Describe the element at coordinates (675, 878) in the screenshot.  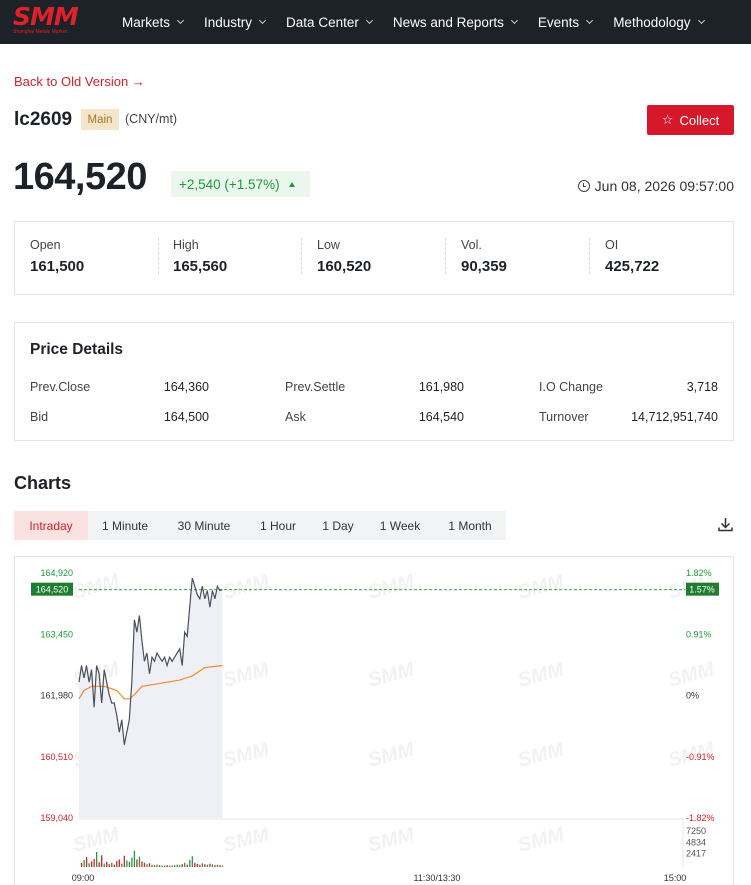
I see `x-axis-tick: 15:00` at that location.